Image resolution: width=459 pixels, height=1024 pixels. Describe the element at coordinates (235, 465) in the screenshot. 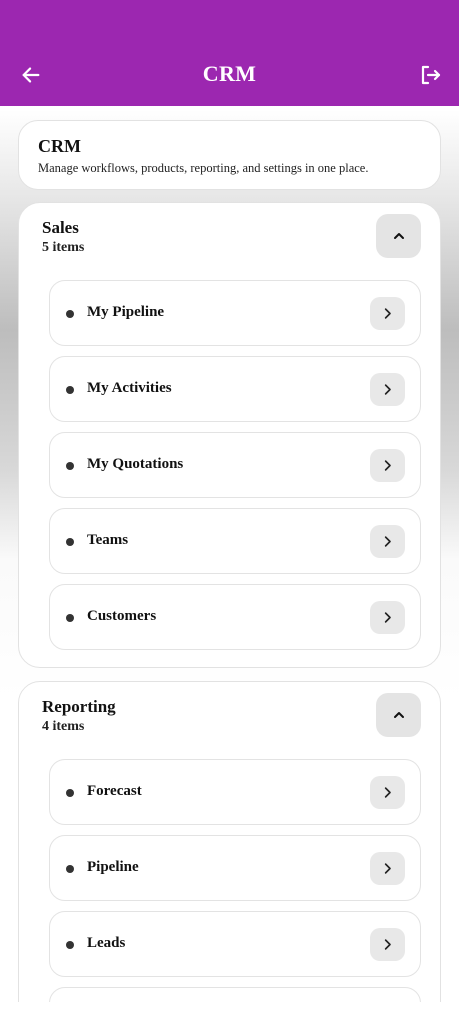

I see `list-item-my-quotations: My Quotations` at that location.